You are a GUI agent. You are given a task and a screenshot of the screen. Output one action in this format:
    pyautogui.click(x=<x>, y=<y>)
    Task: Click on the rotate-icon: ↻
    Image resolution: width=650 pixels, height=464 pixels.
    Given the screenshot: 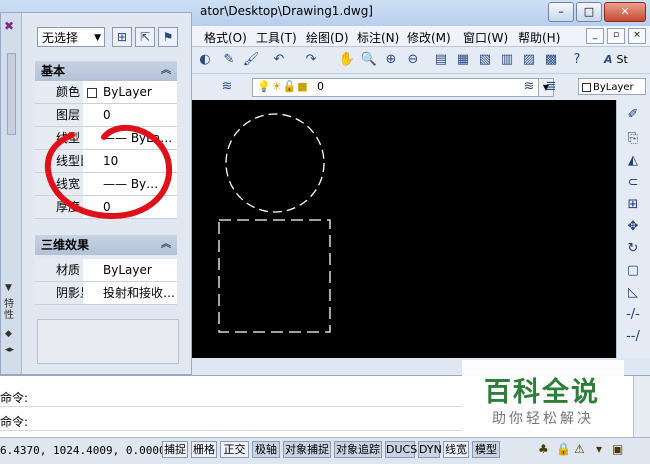 What is the action you would take?
    pyautogui.click(x=633, y=249)
    